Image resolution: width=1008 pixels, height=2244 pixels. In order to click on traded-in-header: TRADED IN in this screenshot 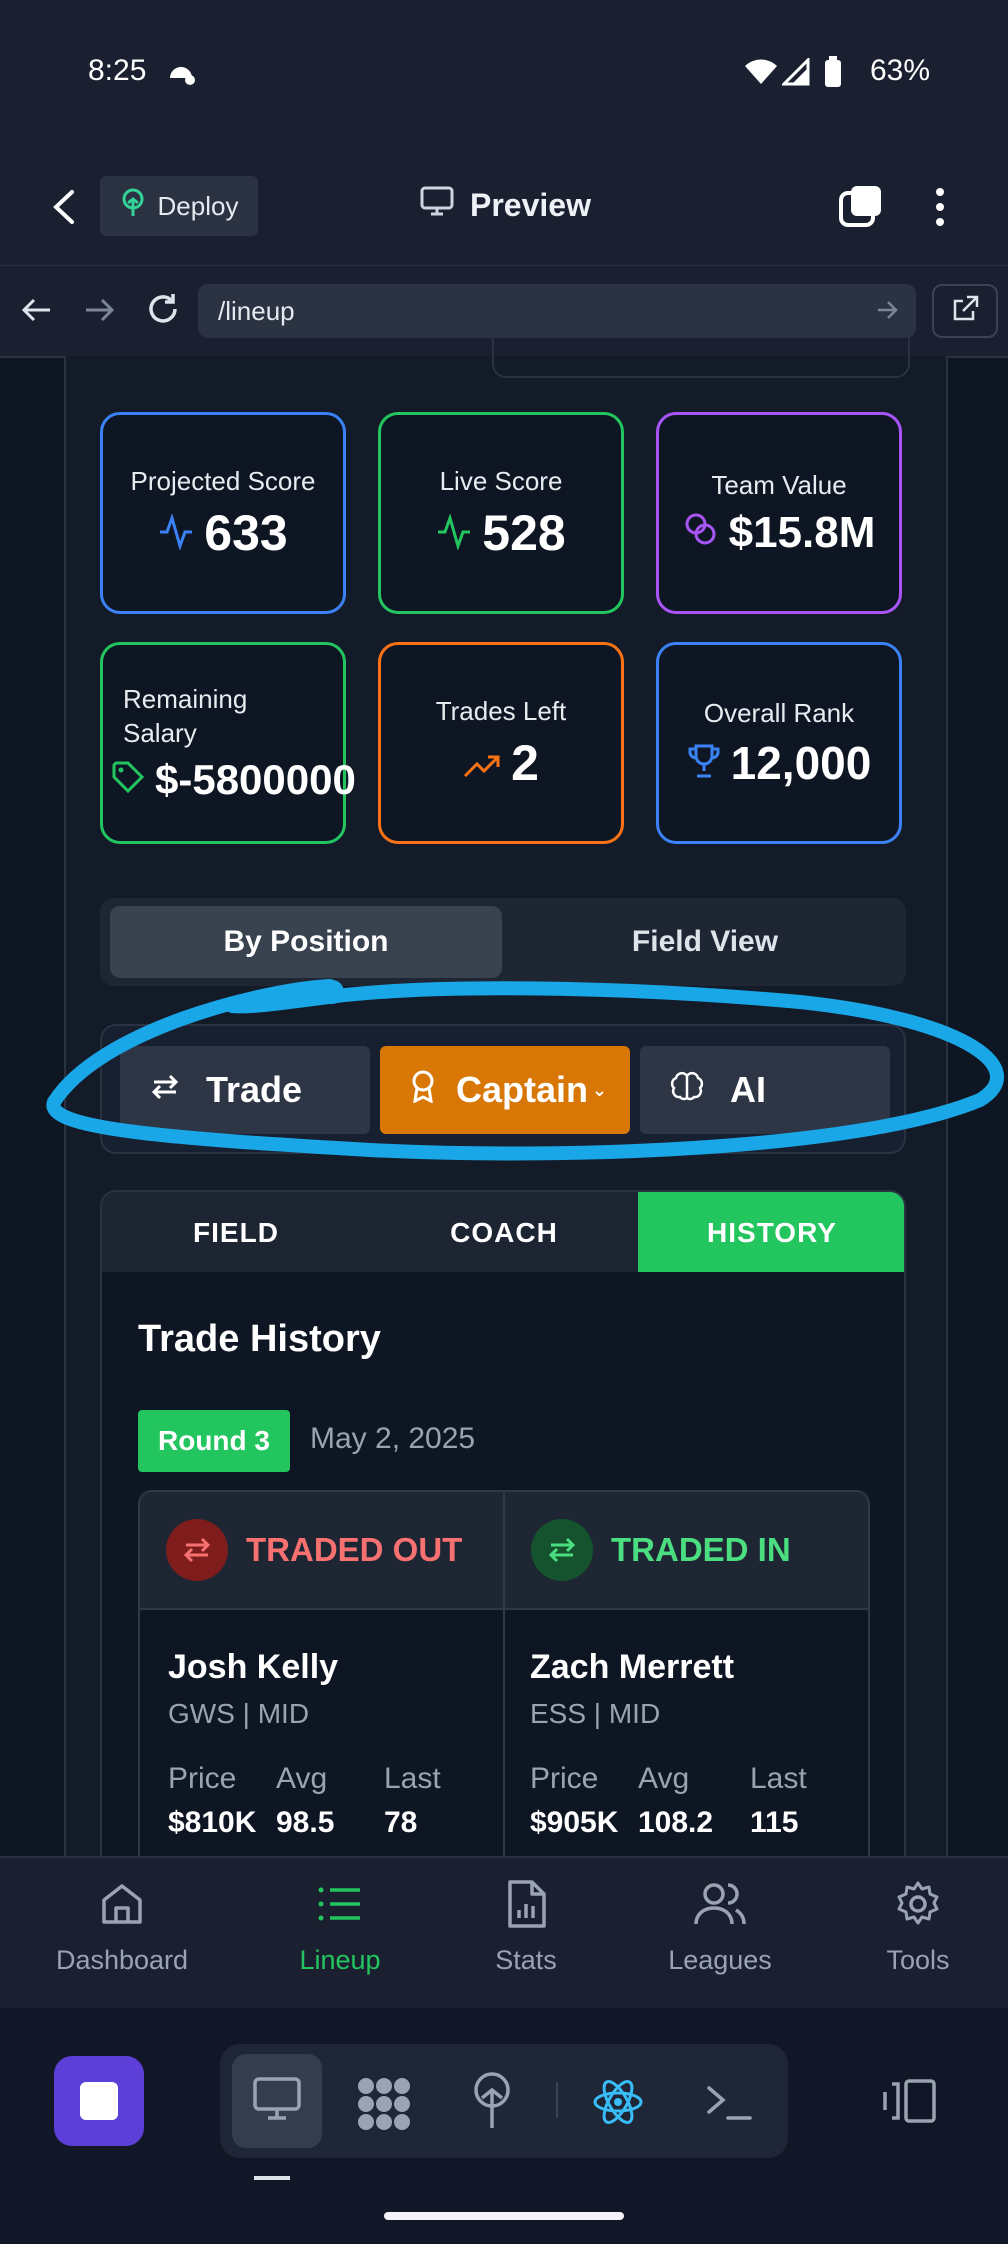, I will do `click(686, 1551)`.